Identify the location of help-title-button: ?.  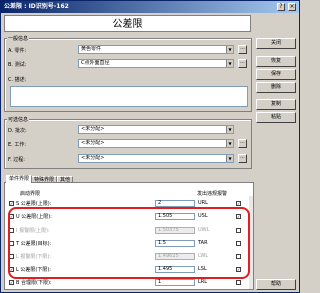
(281, 7).